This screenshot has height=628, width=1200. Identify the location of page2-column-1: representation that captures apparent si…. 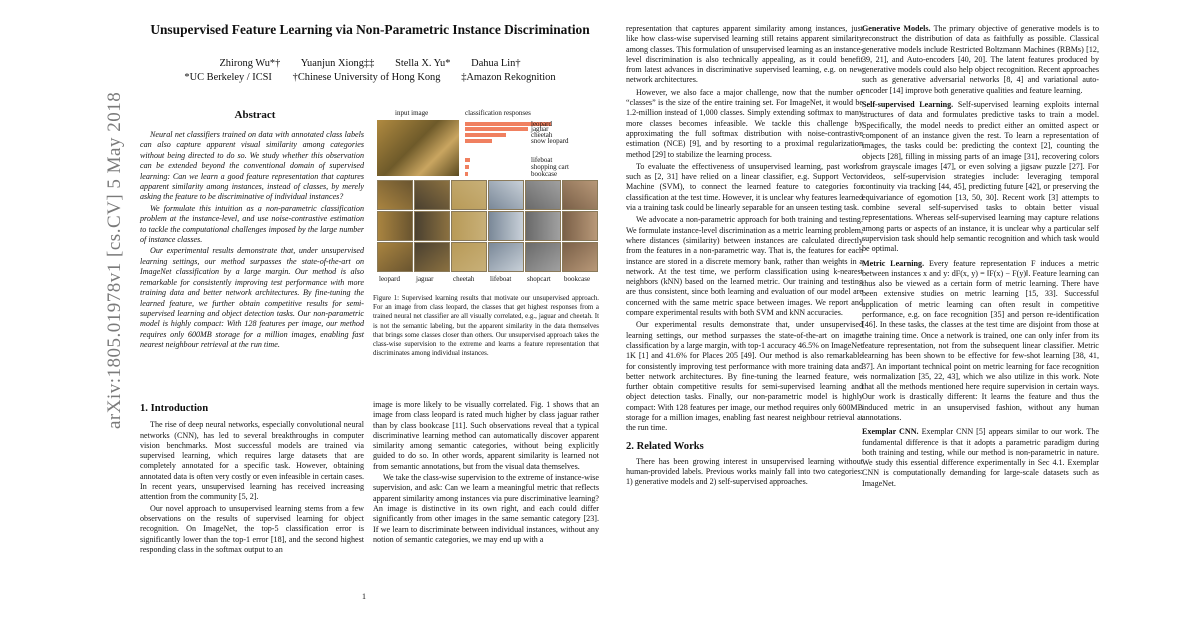
(744, 257).